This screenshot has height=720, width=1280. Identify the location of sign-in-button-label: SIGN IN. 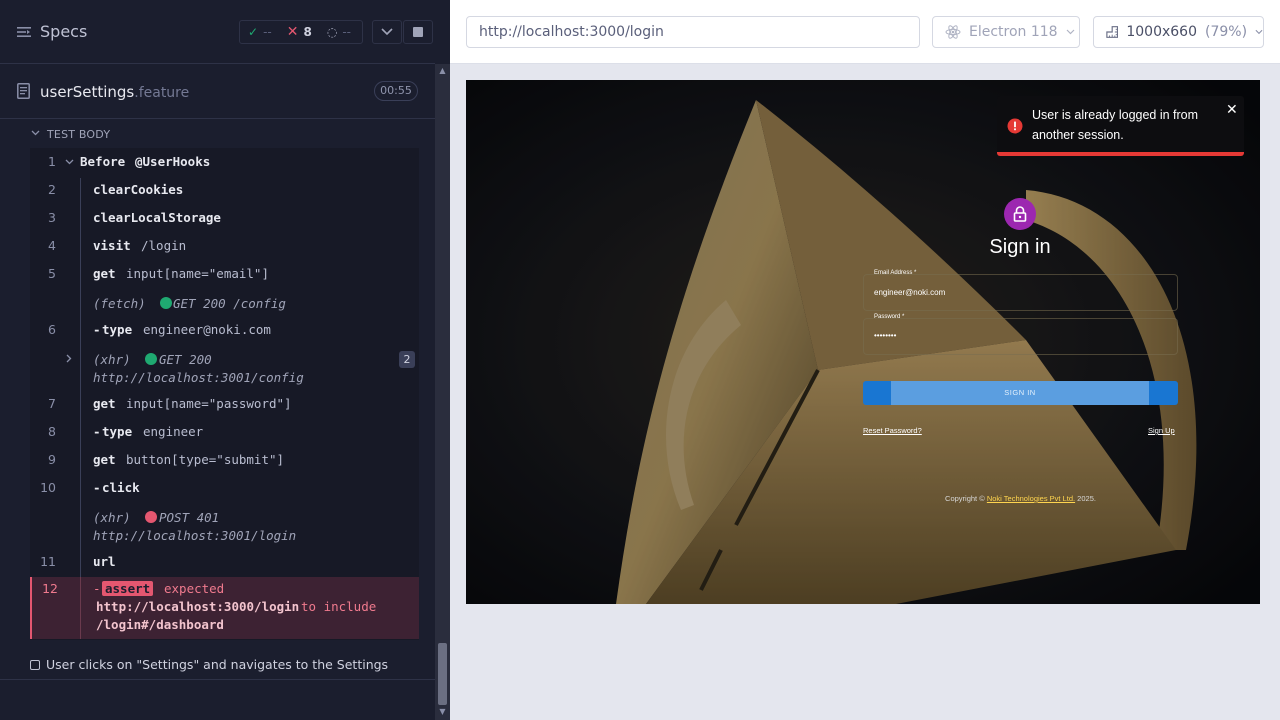
(1020, 393).